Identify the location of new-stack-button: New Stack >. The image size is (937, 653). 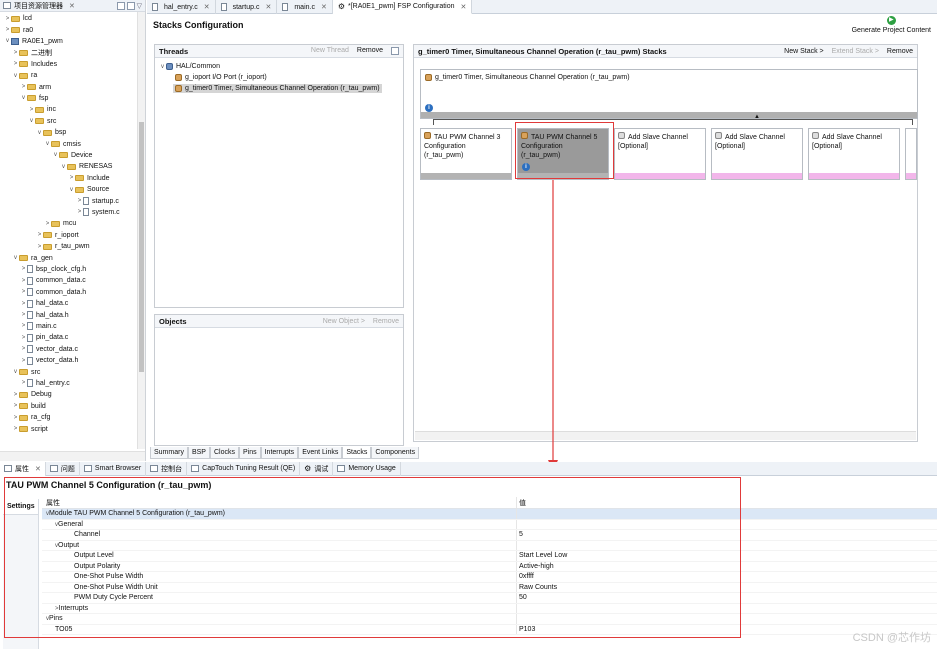
(804, 51).